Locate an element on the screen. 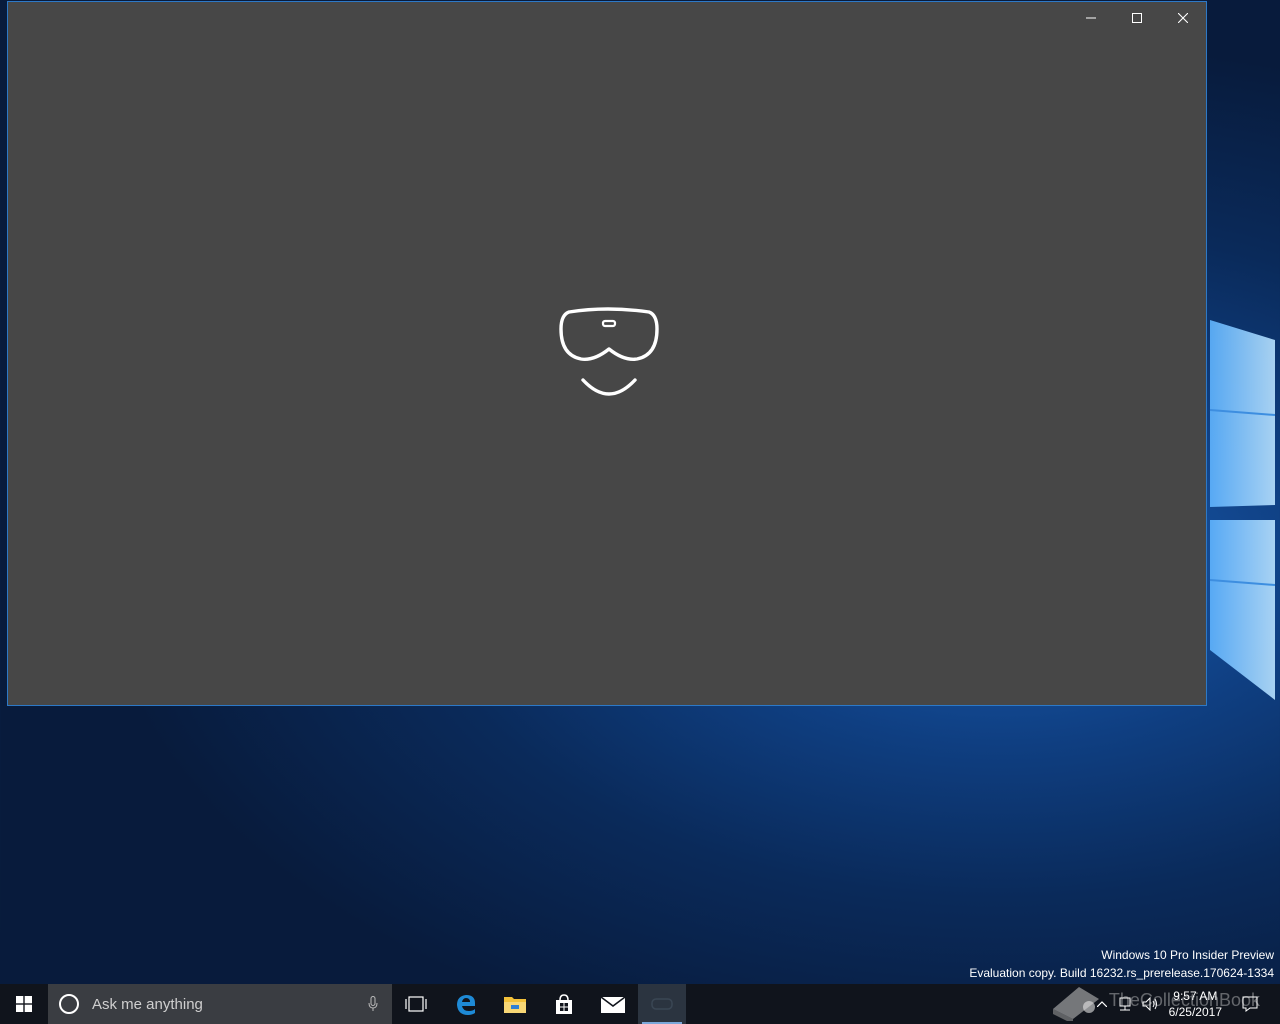 The image size is (1280, 1024). start-button is located at coordinates (24, 1004).